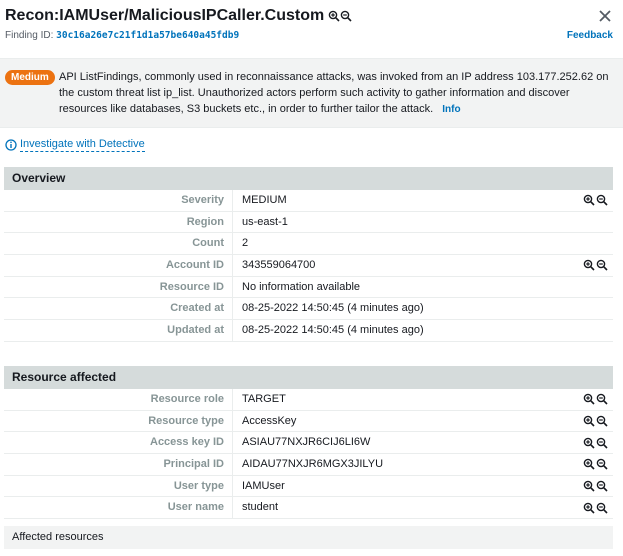 This screenshot has width=623, height=556. What do you see at coordinates (301, 286) in the screenshot?
I see `detail-value: No information available` at bounding box center [301, 286].